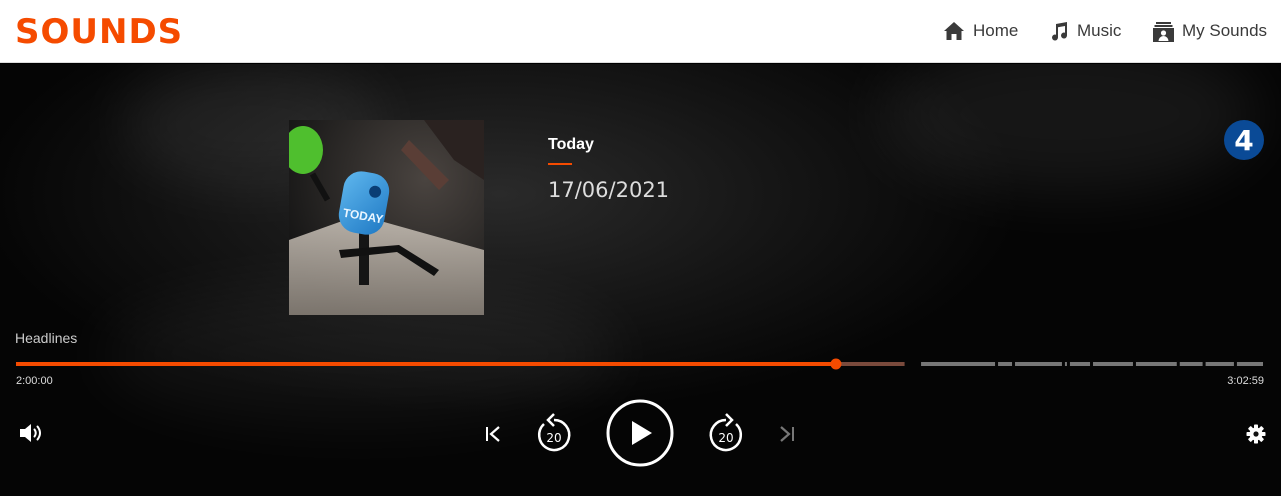  I want to click on microphone-image: TODAY, so click(386, 217).